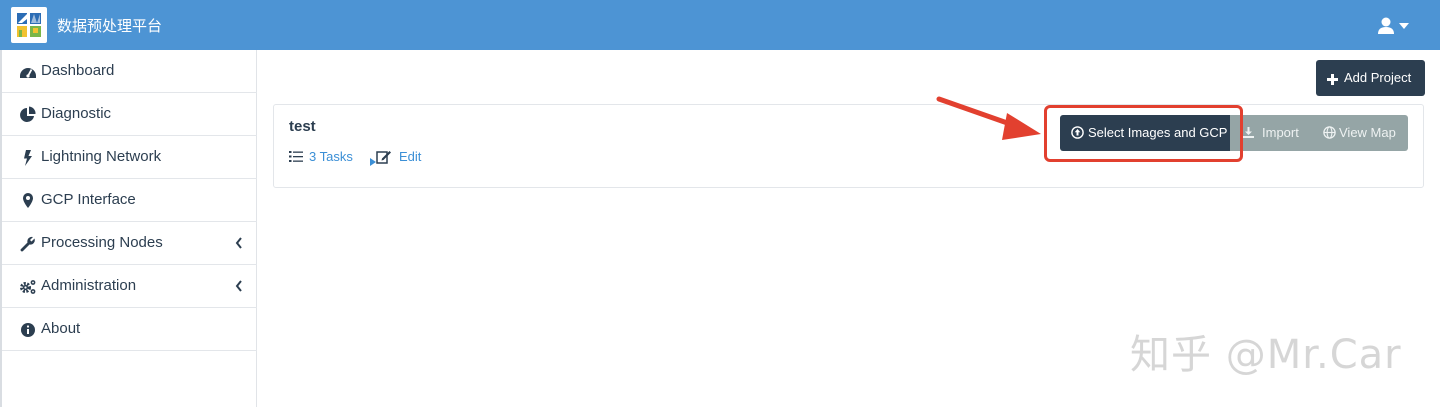 The height and width of the screenshot is (407, 1440). I want to click on caret-down-icon, so click(1404, 26).